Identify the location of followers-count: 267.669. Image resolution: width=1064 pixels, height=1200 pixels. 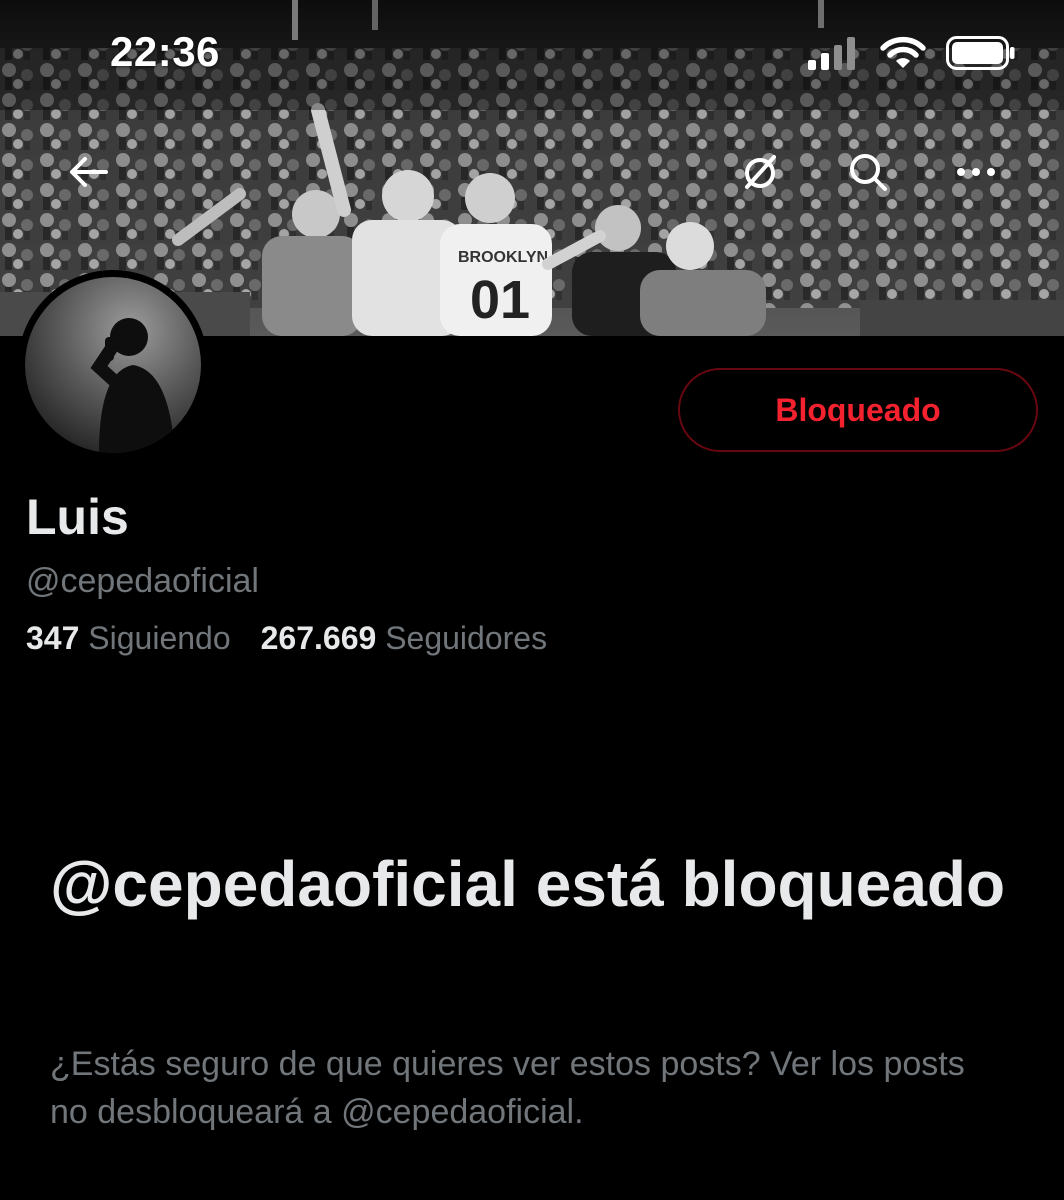
(318, 638).